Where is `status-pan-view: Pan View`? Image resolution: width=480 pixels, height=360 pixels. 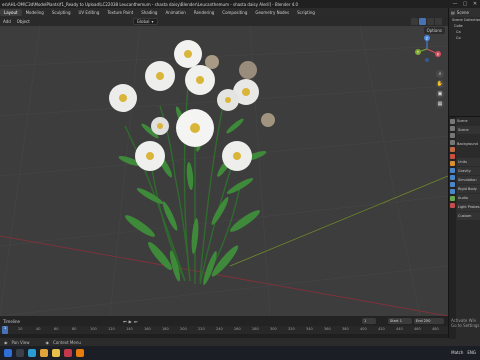 status-pan-view: Pan View is located at coordinates (20, 342).